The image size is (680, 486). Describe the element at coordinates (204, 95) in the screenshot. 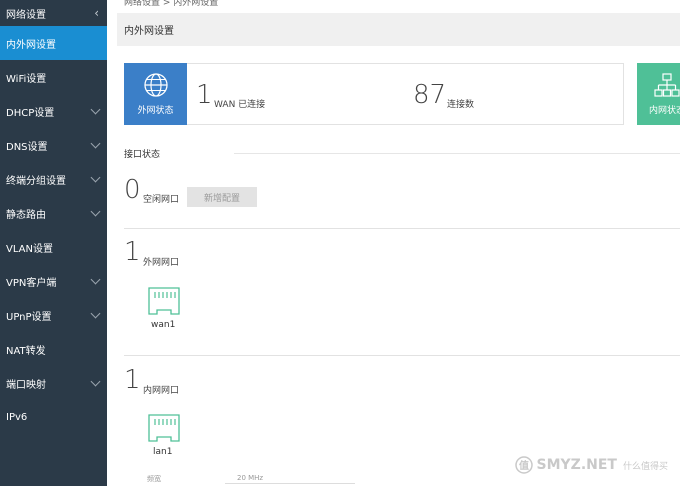

I see `wan-count: 1` at that location.